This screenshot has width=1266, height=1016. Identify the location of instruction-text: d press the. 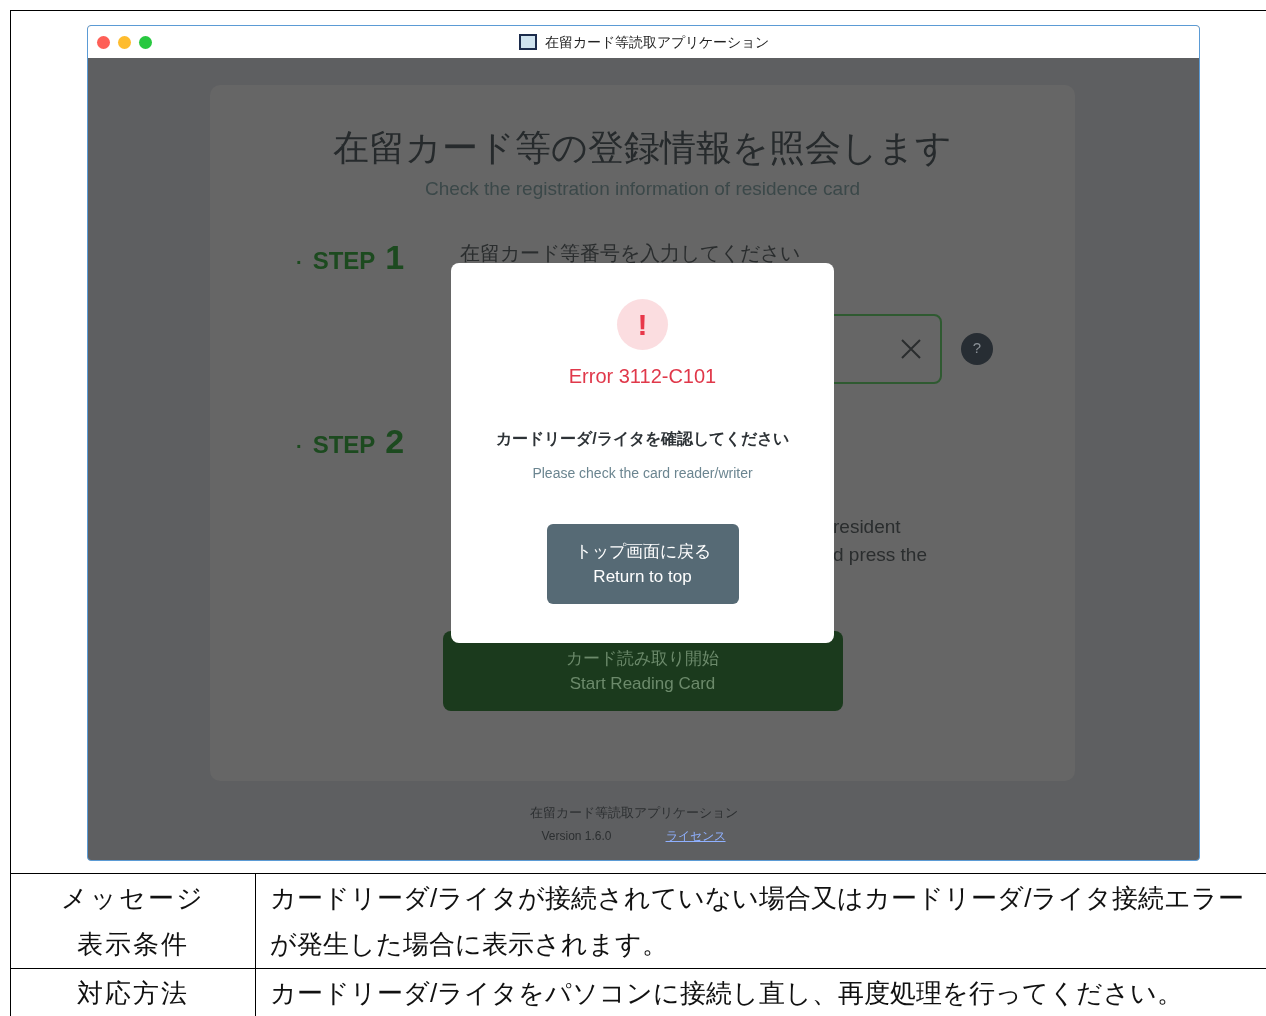
(880, 554).